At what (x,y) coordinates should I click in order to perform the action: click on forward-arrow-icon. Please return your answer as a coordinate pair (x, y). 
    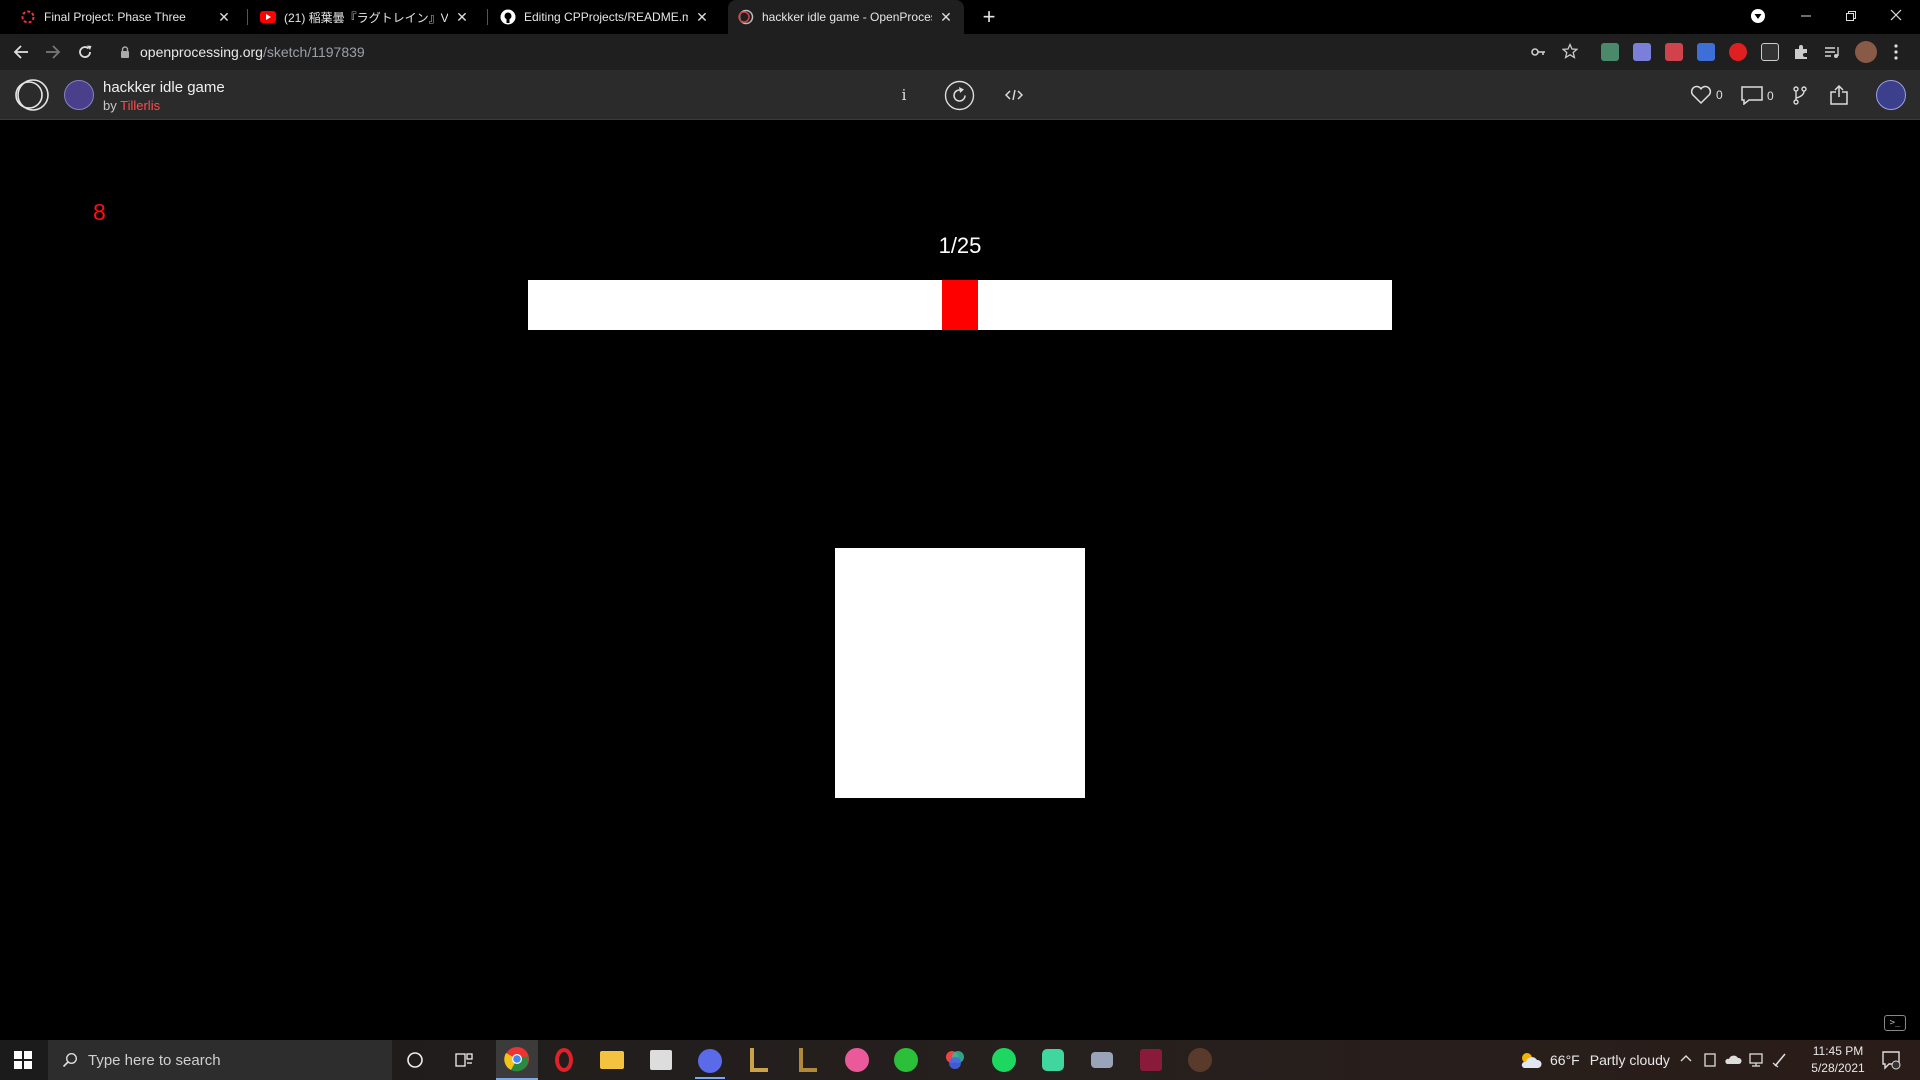
    Looking at the image, I should click on (53, 52).